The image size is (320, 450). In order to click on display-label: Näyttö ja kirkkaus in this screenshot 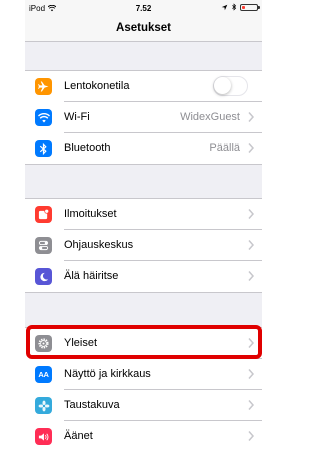, I will do `click(107, 374)`.